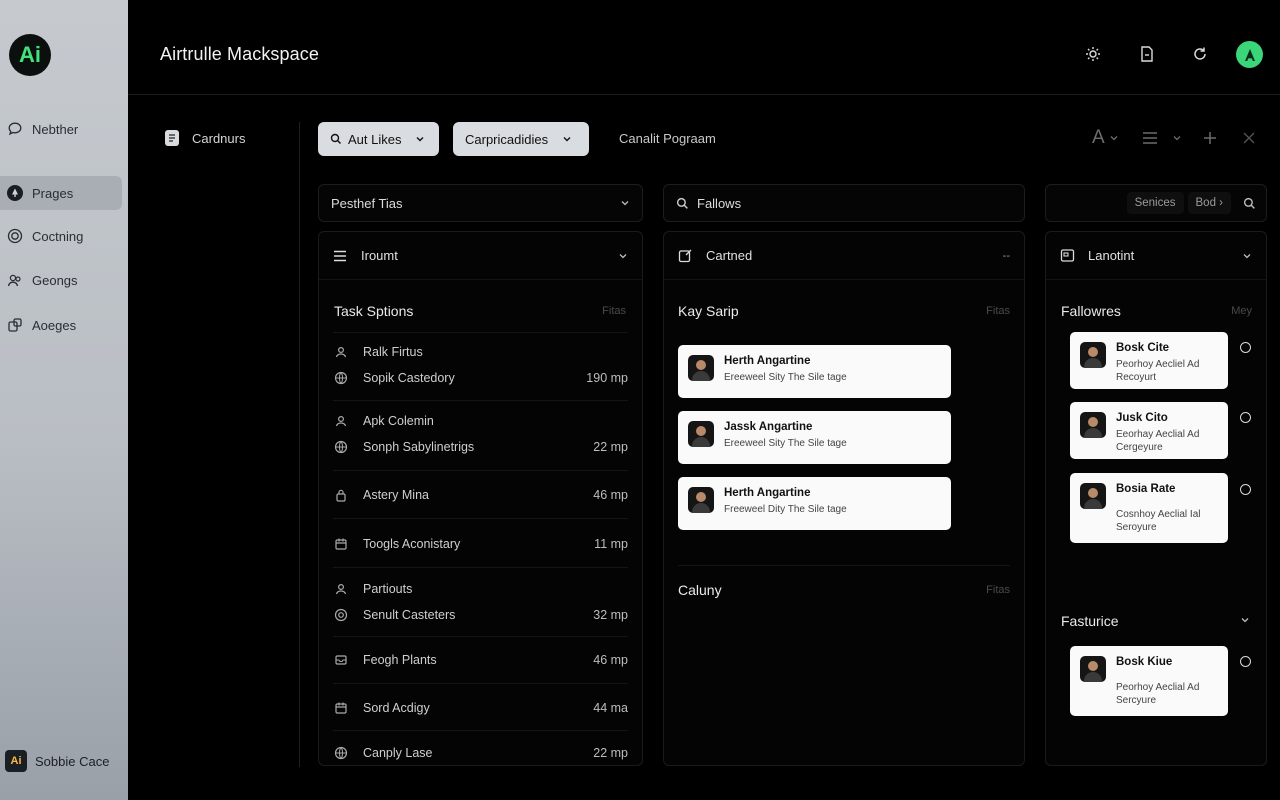 The width and height of the screenshot is (1280, 800). What do you see at coordinates (1142, 418) in the screenshot?
I see `follower-name: Jusk Cito` at bounding box center [1142, 418].